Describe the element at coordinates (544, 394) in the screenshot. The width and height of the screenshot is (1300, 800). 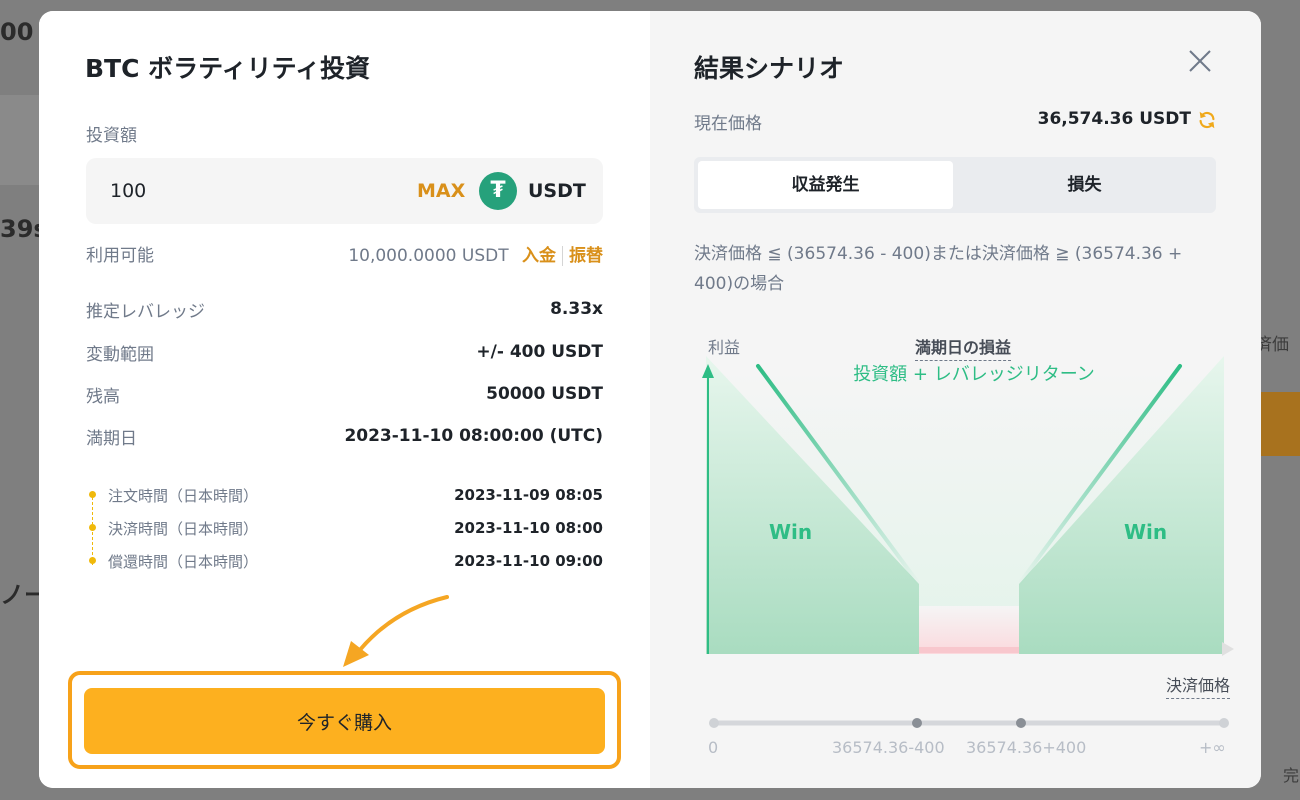
I see `balance-value: 50000 USDT` at that location.